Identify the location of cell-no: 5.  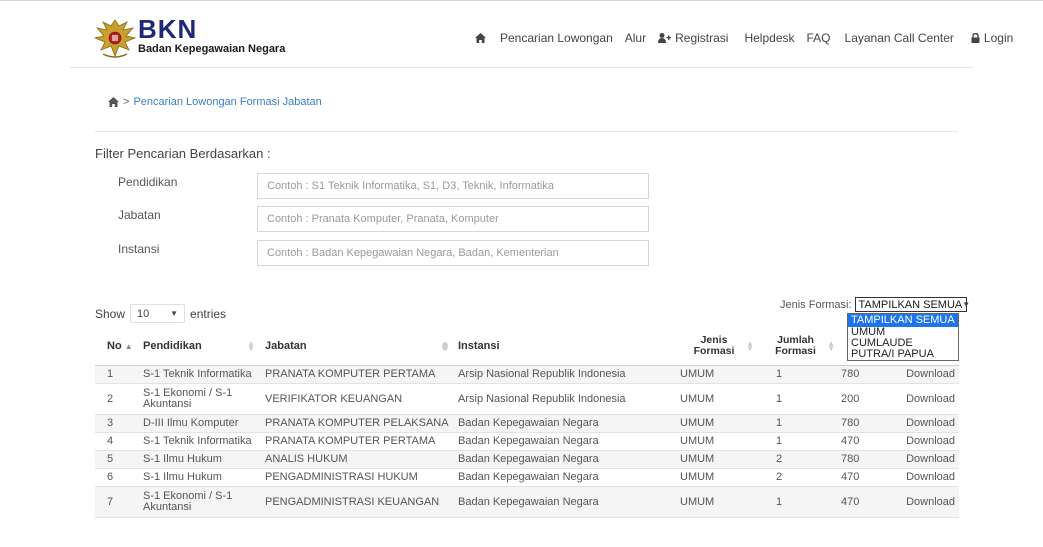
(117, 459).